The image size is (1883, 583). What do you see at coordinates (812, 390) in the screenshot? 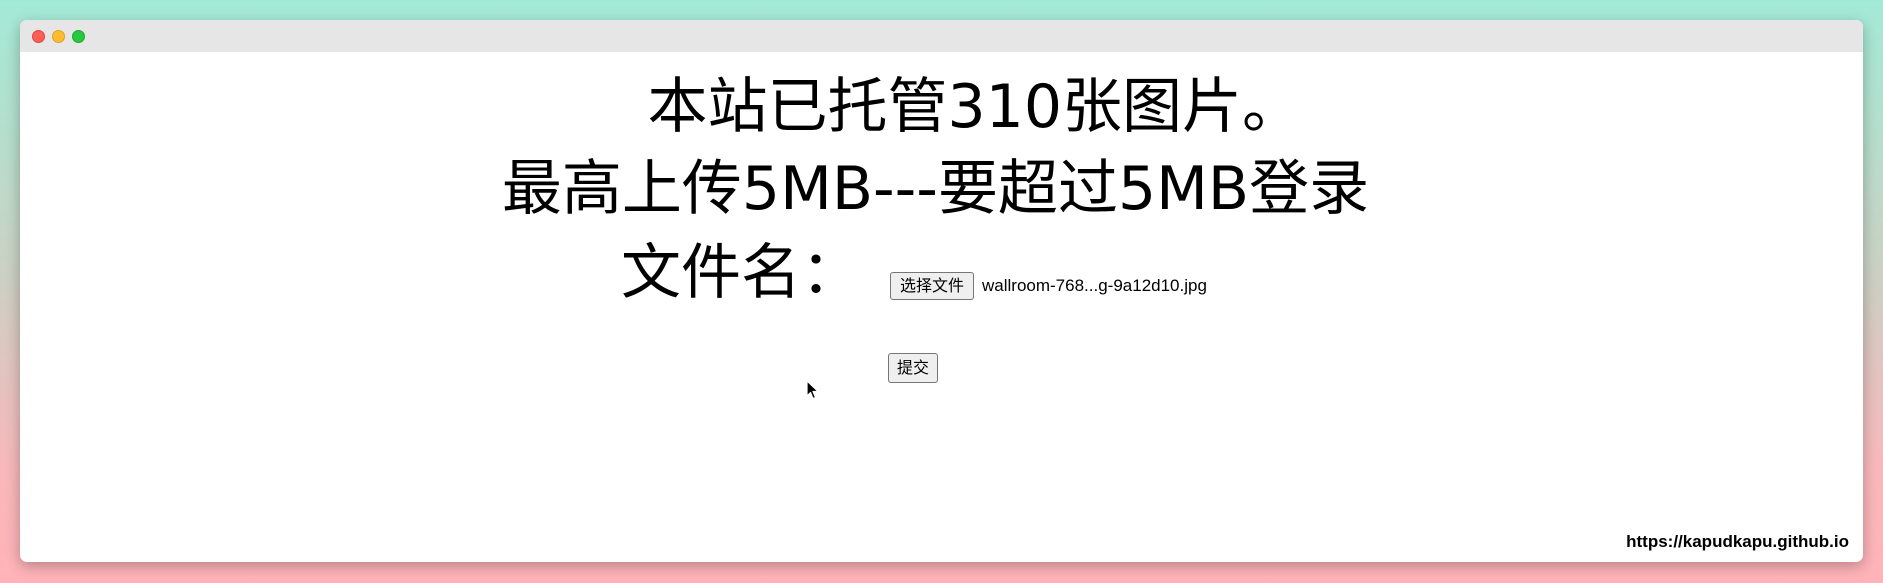
I see `mouse-pointer-icon` at bounding box center [812, 390].